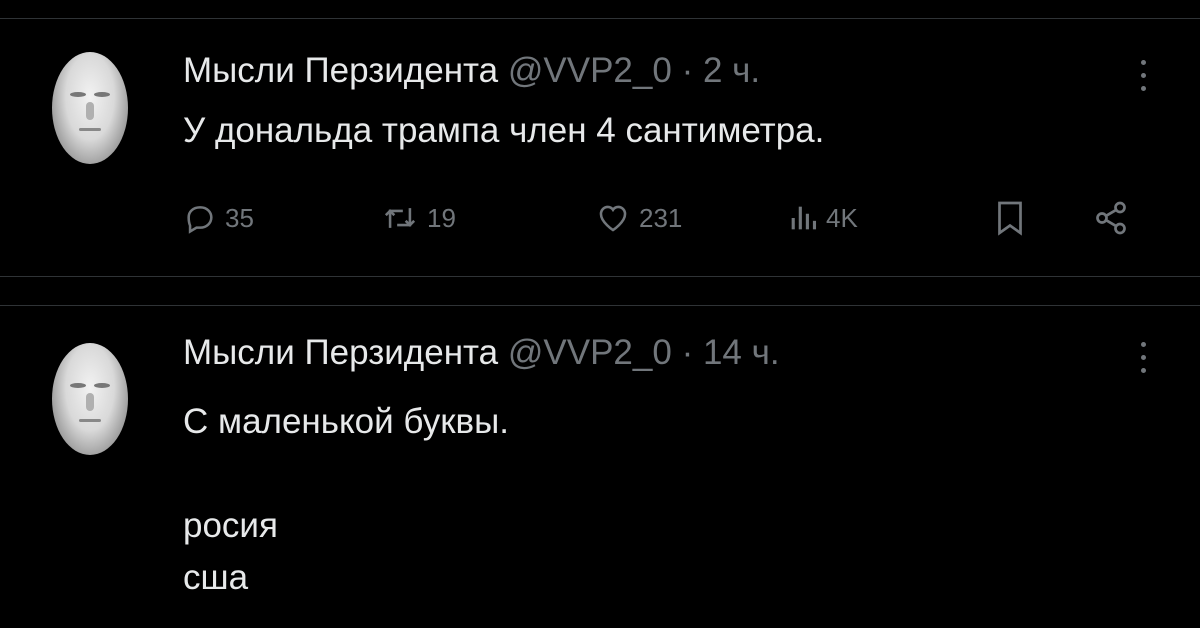 This screenshot has width=1200, height=628. What do you see at coordinates (721, 70) in the screenshot?
I see `tweet-time: · 2 ч.` at bounding box center [721, 70].